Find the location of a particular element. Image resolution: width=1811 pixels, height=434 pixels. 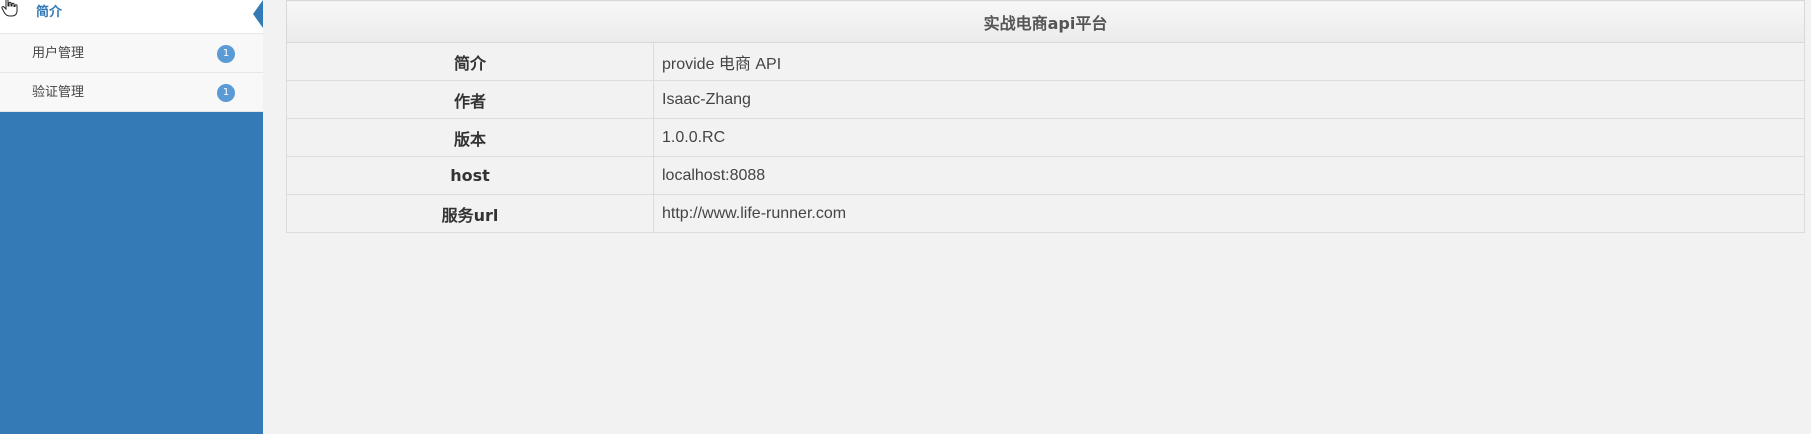

sidebar: 简介 用户管理 1 验证管理 1 is located at coordinates (131, 217).